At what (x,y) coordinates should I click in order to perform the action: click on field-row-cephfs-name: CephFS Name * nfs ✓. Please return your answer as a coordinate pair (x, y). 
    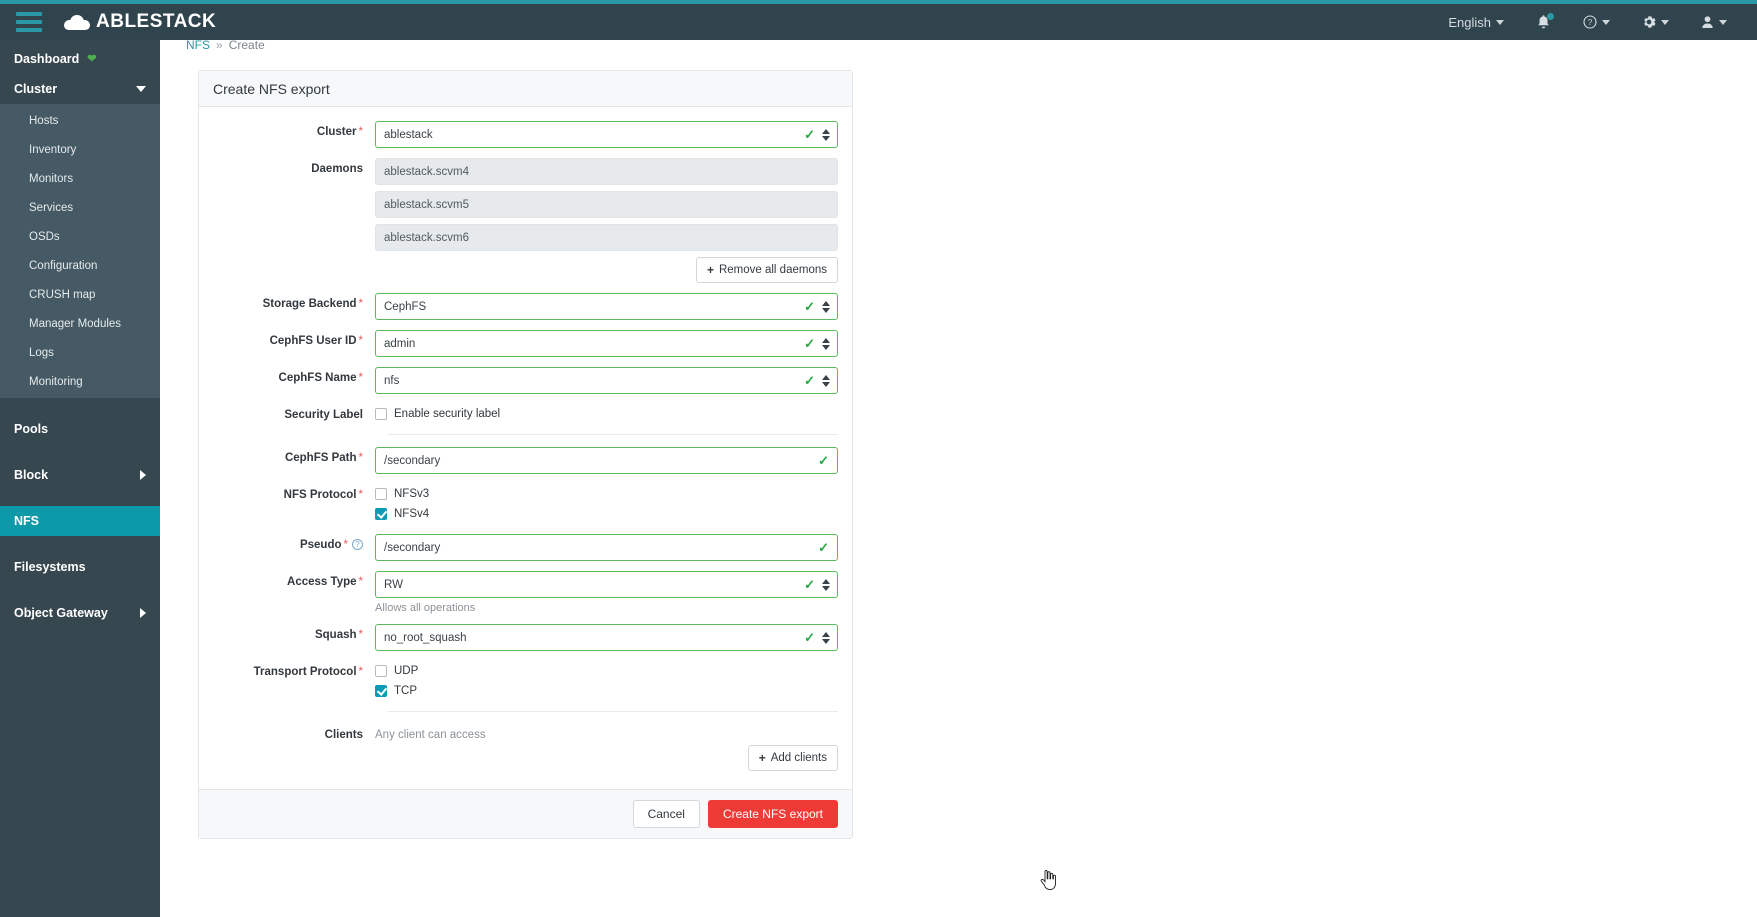
    Looking at the image, I should click on (525, 380).